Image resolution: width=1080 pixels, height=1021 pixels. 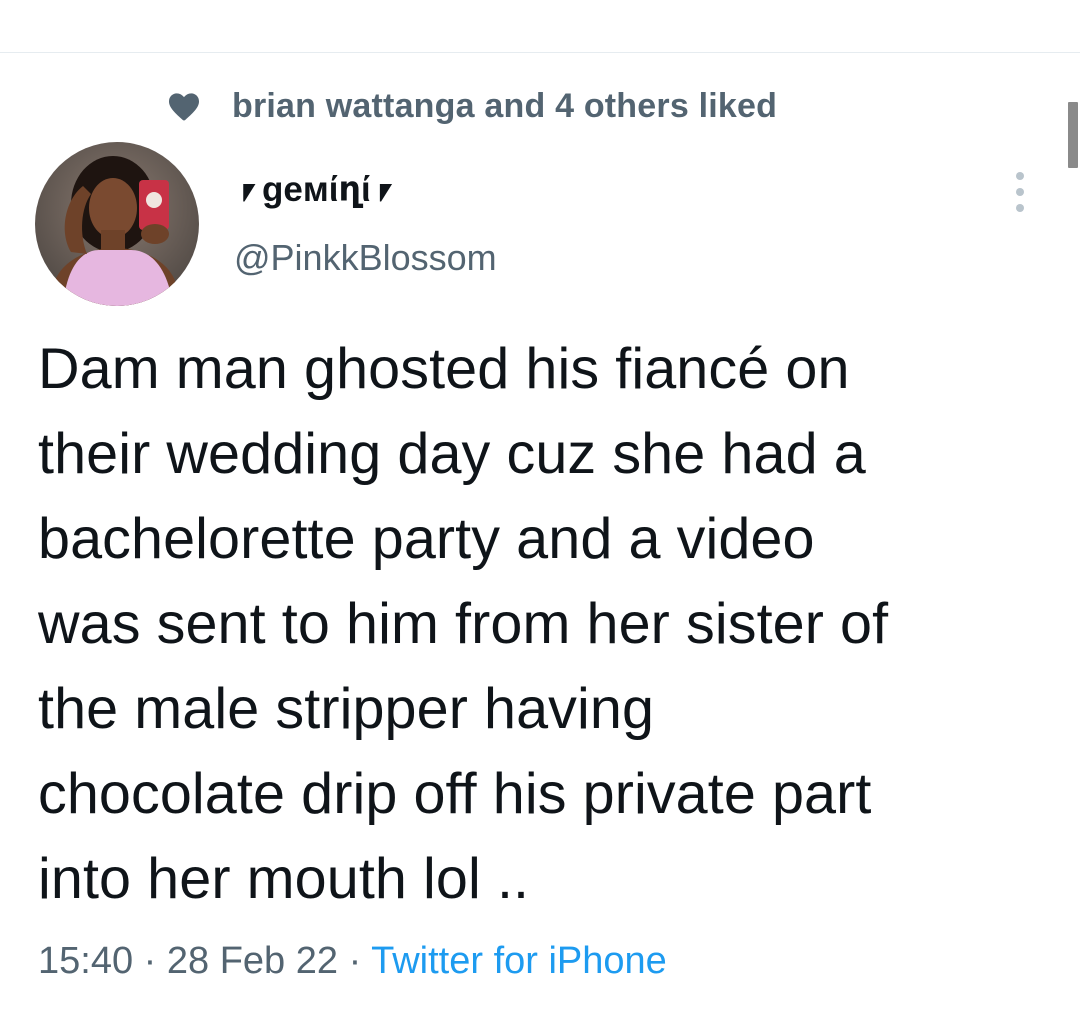 I want to click on tweet-meta: 15:40 · 28 Feb 22 · Twitter for iPhone, so click(x=352, y=961).